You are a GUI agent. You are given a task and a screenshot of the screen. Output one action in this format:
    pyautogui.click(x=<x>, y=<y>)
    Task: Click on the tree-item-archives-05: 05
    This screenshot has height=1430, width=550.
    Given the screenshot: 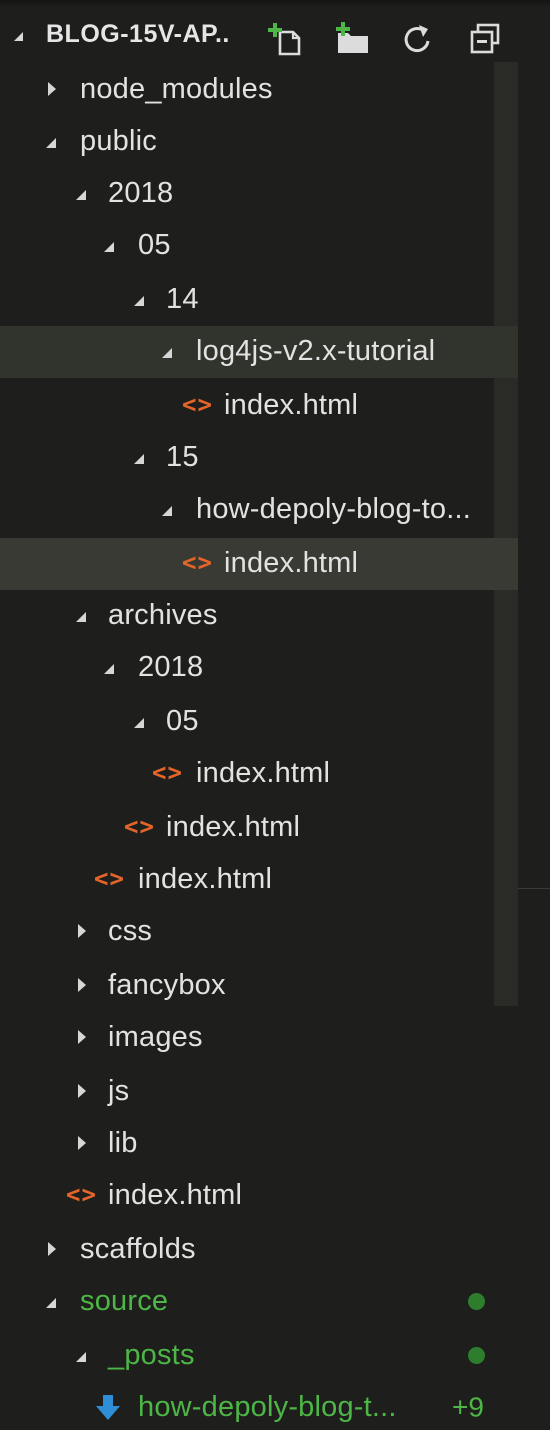 What is the action you would take?
    pyautogui.click(x=259, y=722)
    